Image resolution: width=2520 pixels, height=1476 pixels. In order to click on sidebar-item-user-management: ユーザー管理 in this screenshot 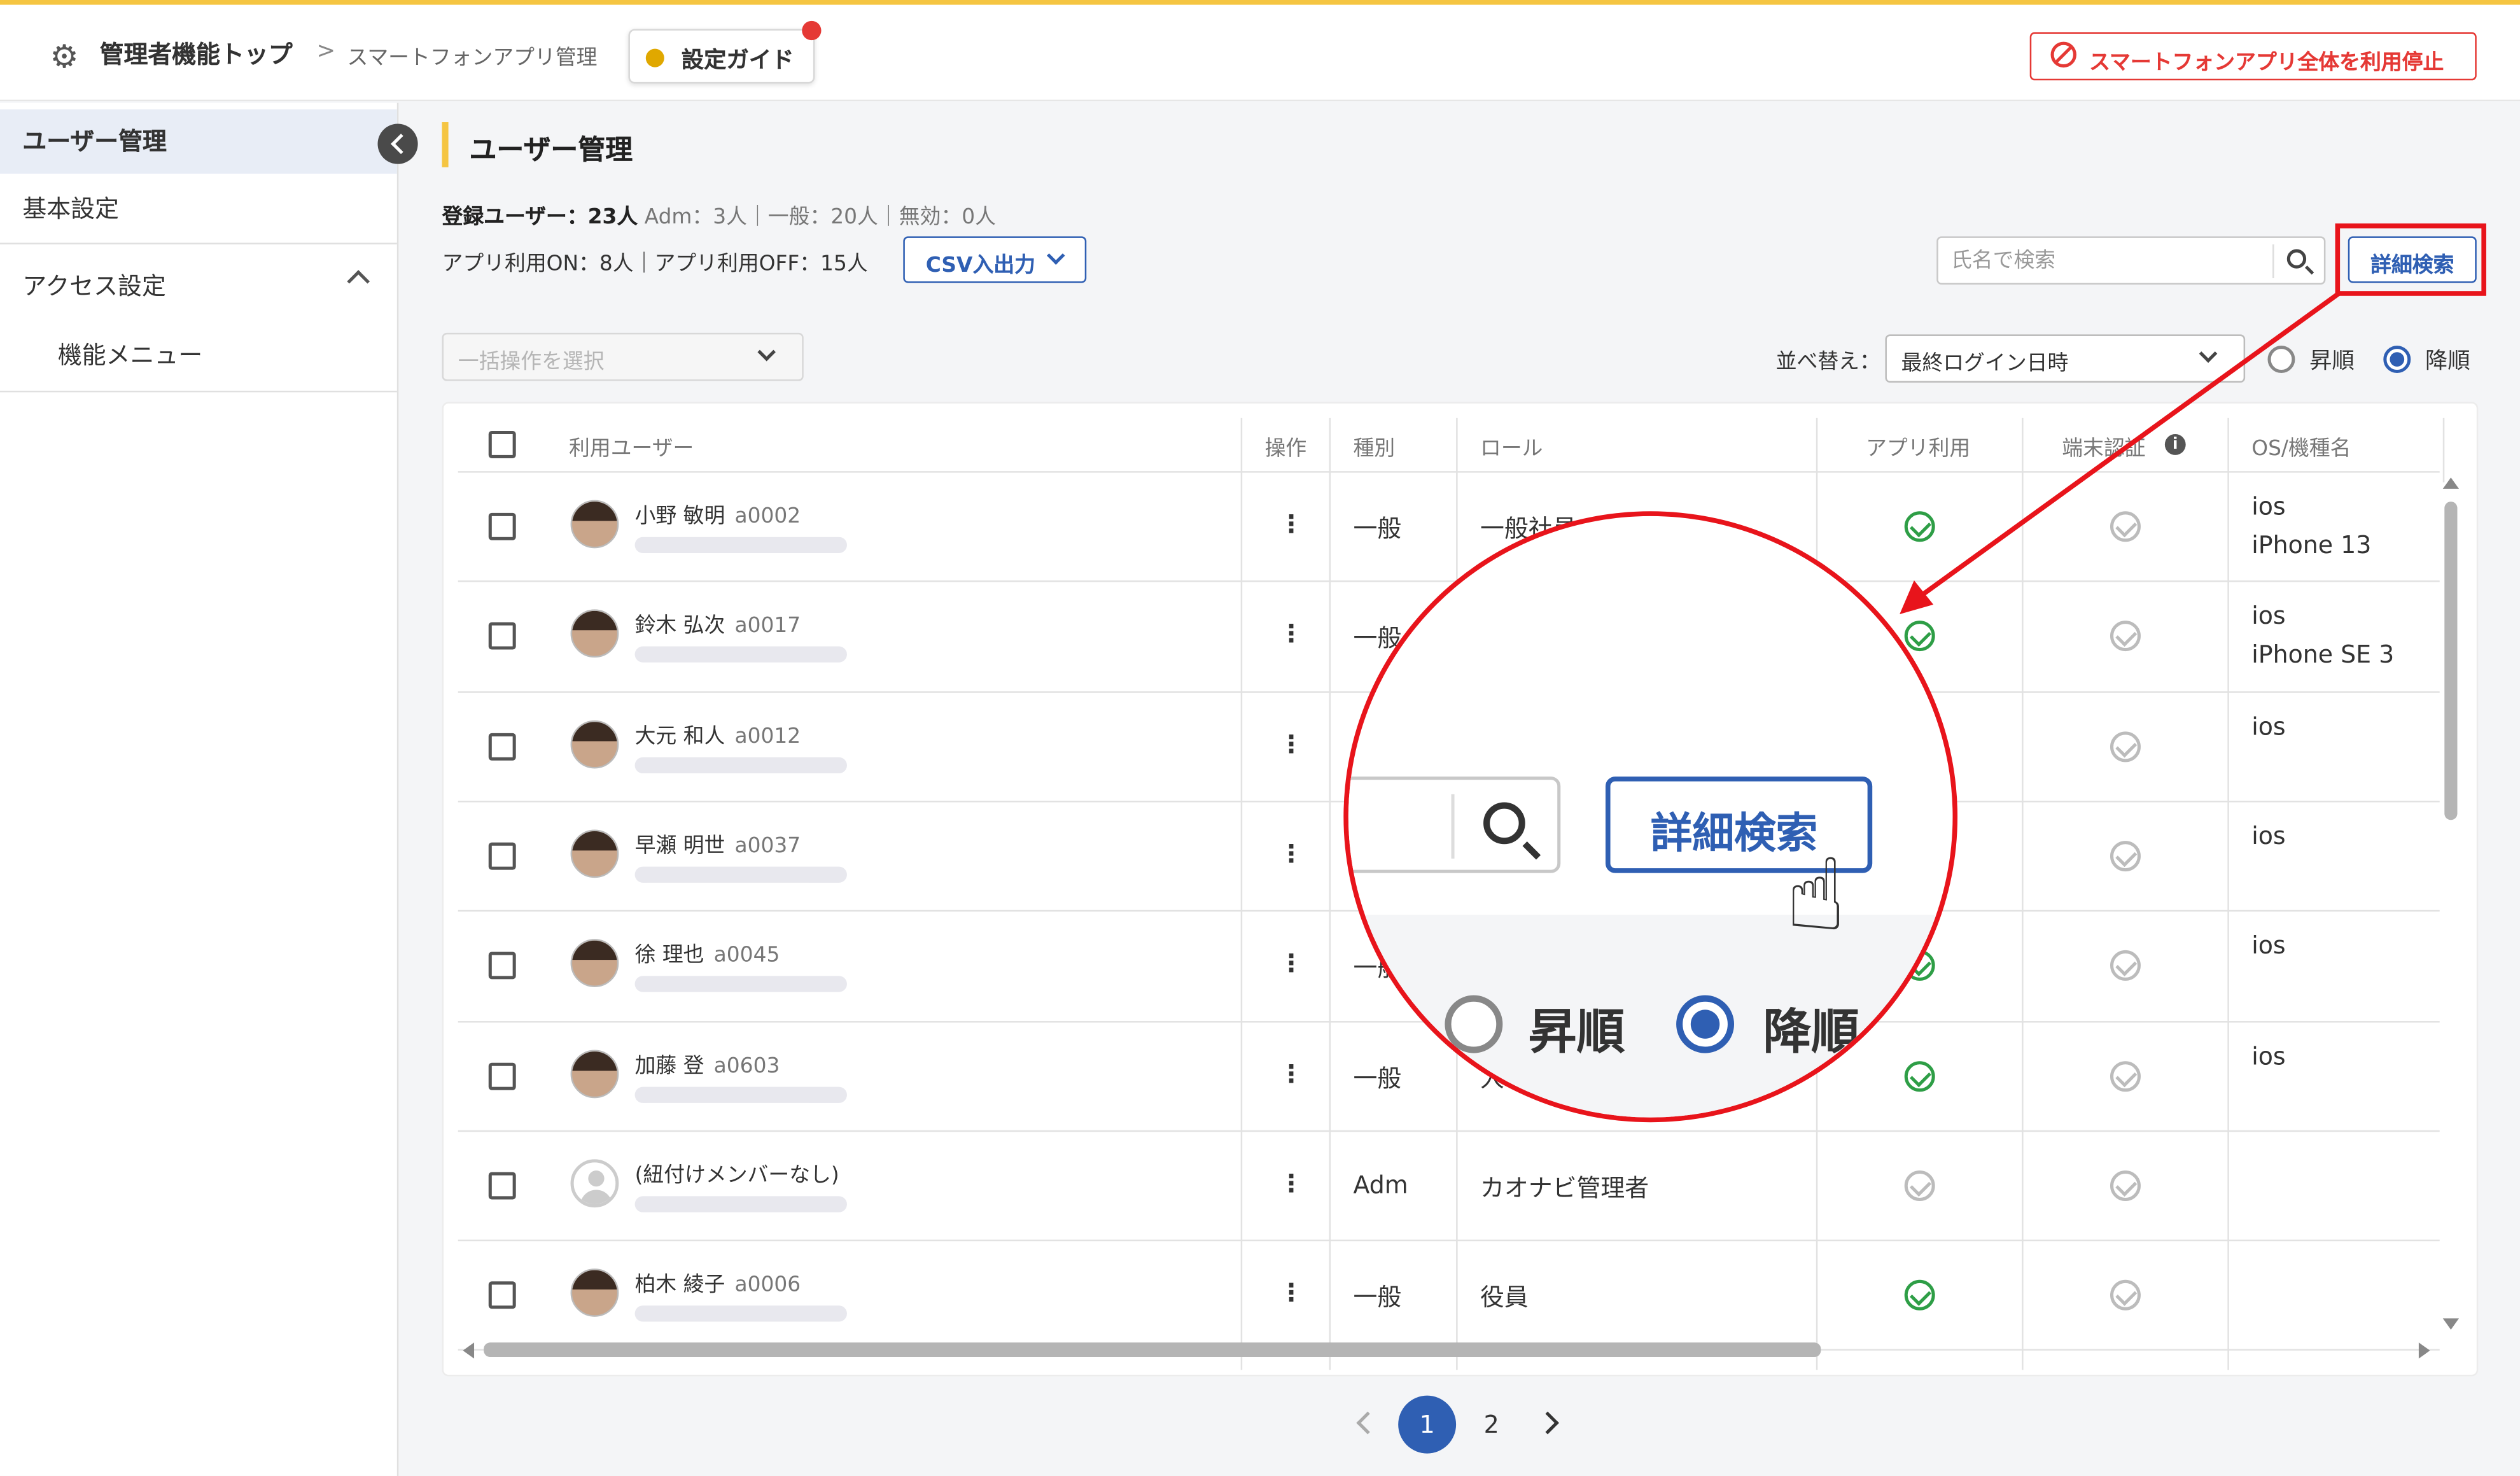, I will do `click(198, 141)`.